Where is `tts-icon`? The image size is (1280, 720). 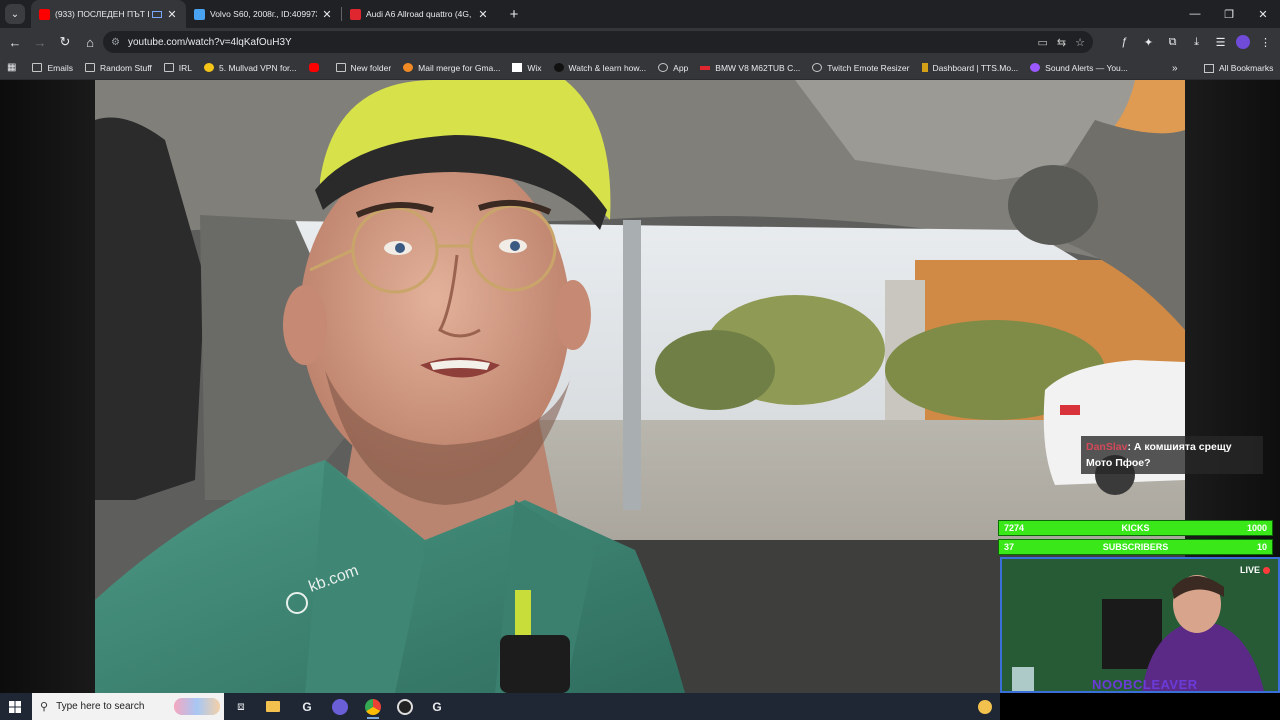
tts-icon is located at coordinates (924, 67).